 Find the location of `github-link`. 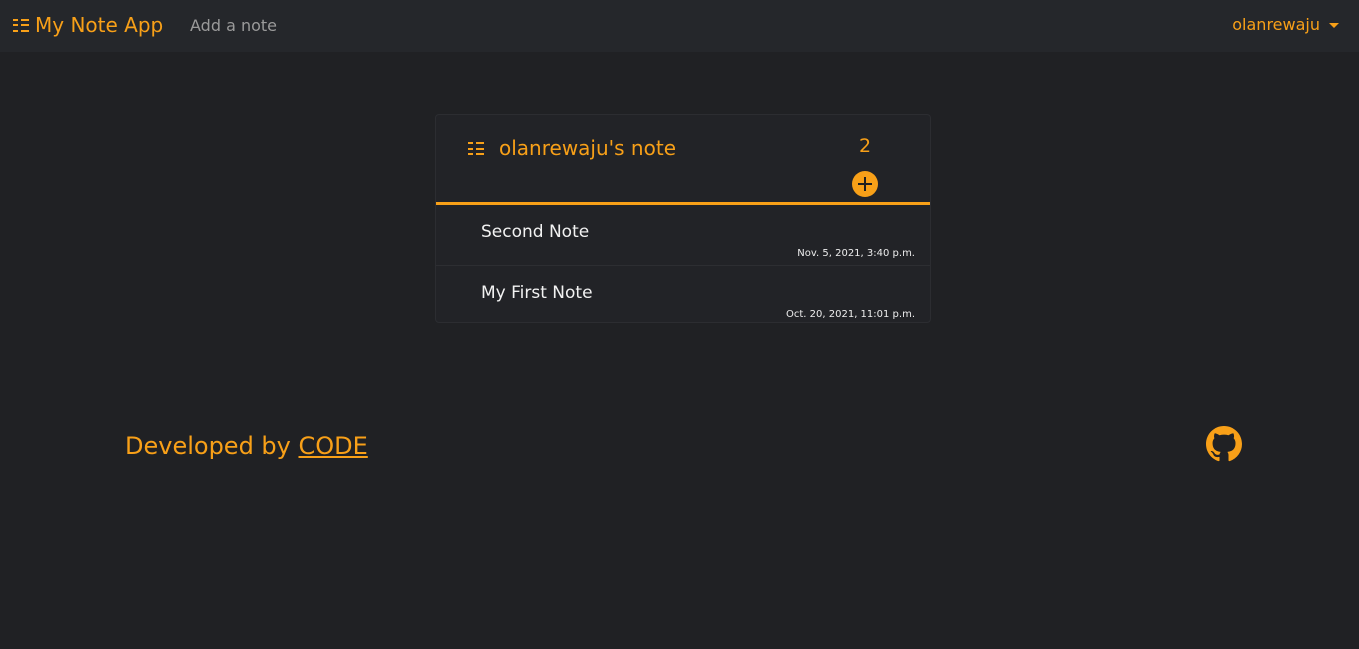

github-link is located at coordinates (1224, 444).